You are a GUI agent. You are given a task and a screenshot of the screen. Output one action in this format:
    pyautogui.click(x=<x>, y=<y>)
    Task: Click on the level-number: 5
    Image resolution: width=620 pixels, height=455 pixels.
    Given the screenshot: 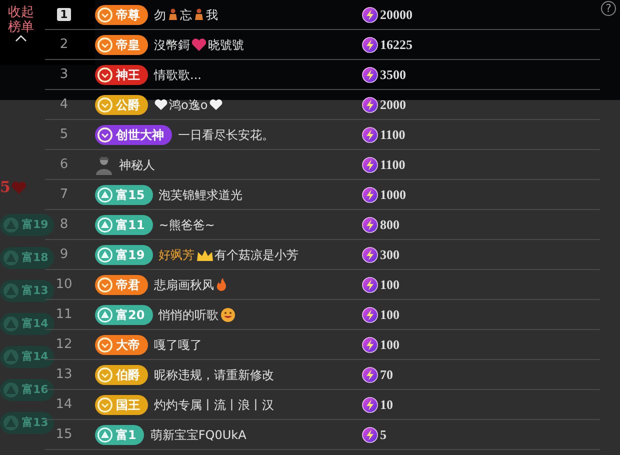 What is the action you would take?
    pyautogui.click(x=5, y=187)
    